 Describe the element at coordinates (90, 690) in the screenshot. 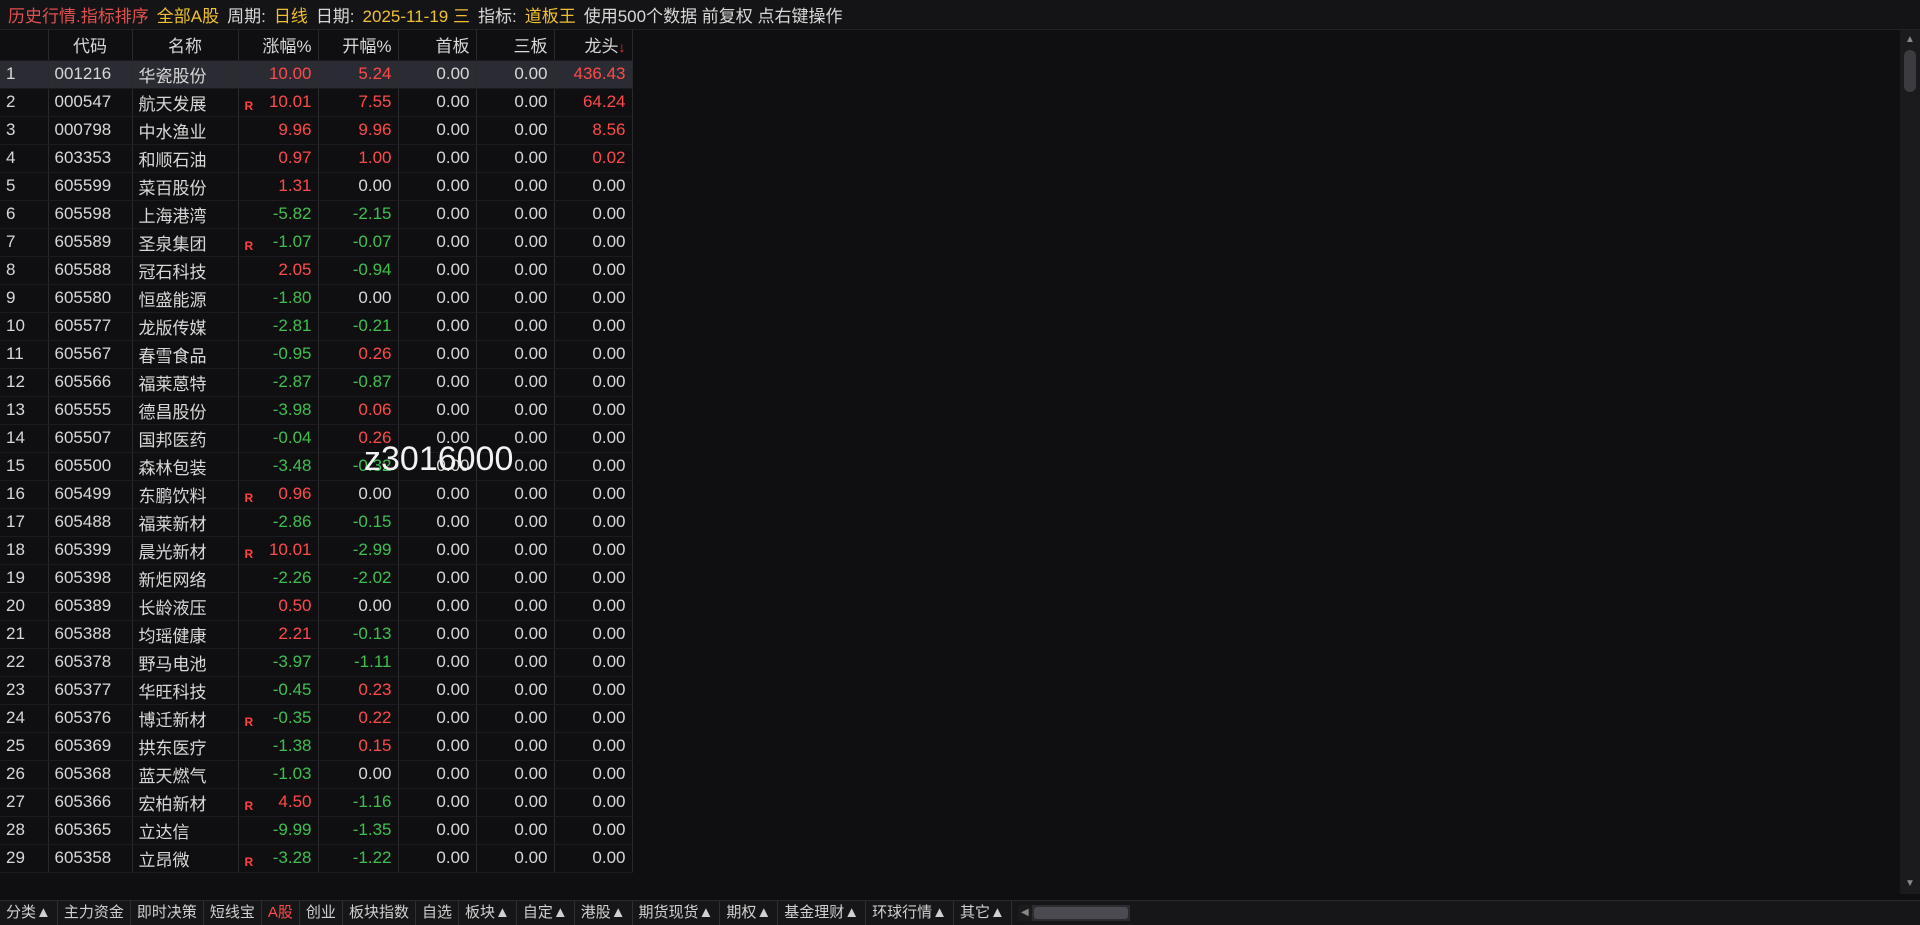

I see `stock-code: 605377` at that location.